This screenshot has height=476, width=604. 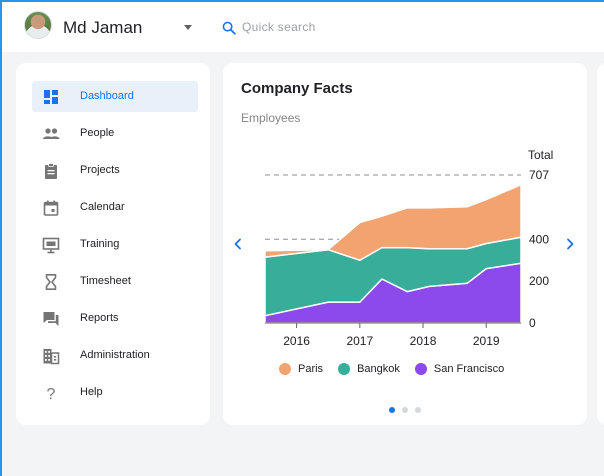 I want to click on sidebar-item-label: Dashboard, so click(x=107, y=96).